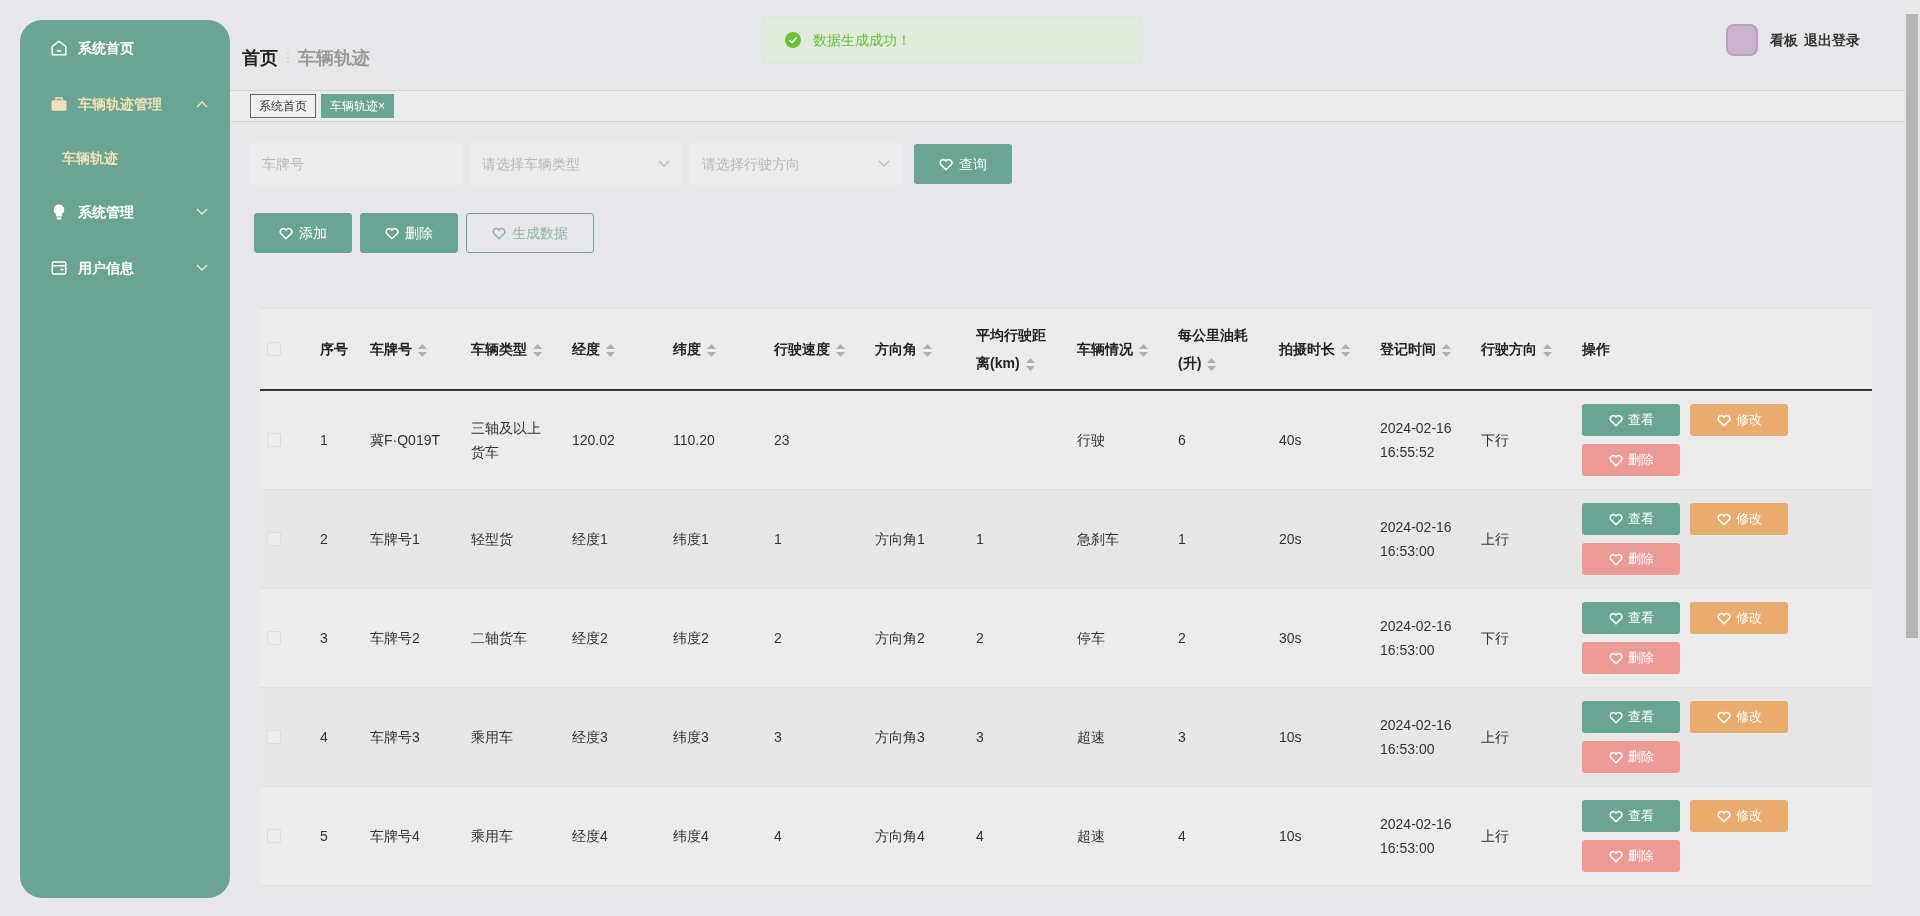 Image resolution: width=1920 pixels, height=916 pixels. Describe the element at coordinates (125, 268) in the screenshot. I see `sidebar-item: 用户信息` at that location.